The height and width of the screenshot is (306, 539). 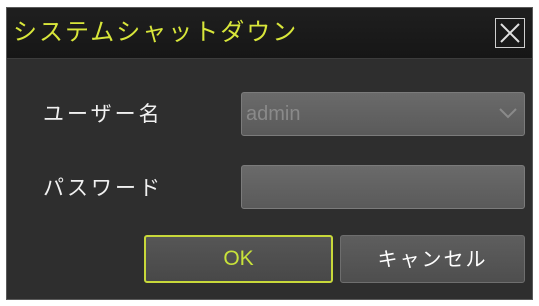 I want to click on cancel-button: キャンセル, so click(x=432, y=259).